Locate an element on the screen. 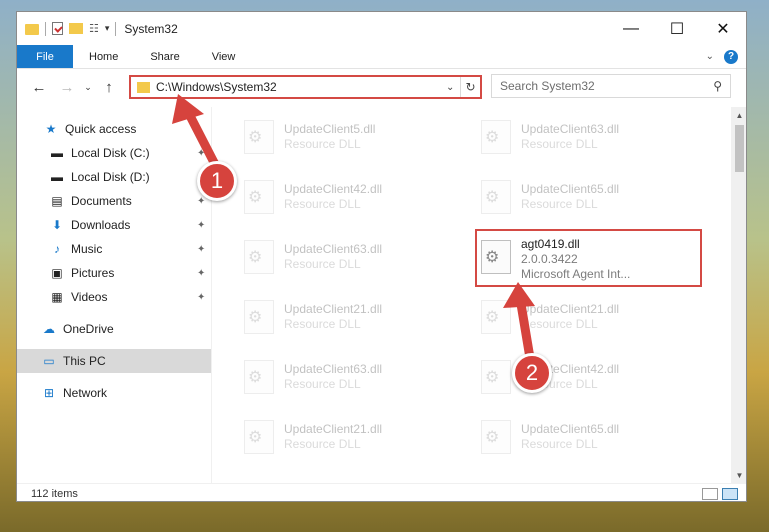 The image size is (769, 532). pictures-icon: ▣ is located at coordinates (57, 273).